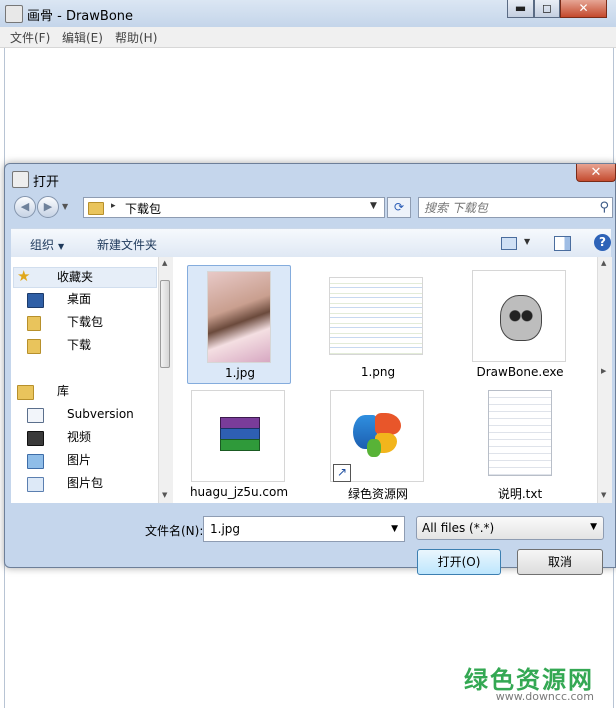 This screenshot has width=616, height=713. I want to click on minimize-button: ▬, so click(520, 9).